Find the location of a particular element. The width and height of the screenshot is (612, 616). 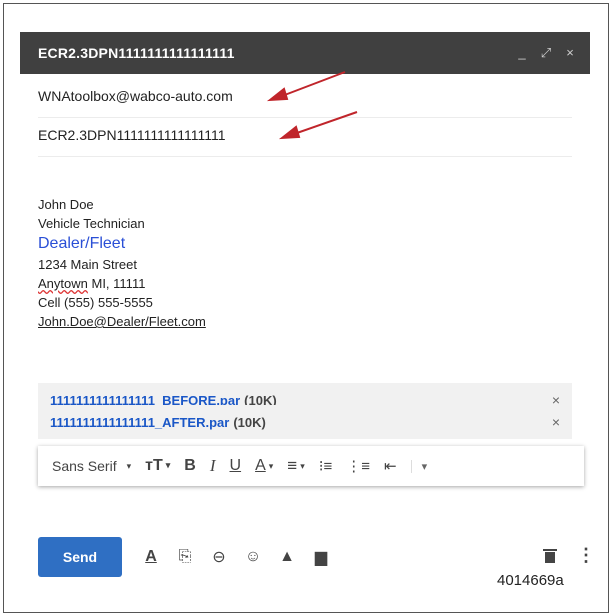

callout-arrows is located at coordinates (312, 105).